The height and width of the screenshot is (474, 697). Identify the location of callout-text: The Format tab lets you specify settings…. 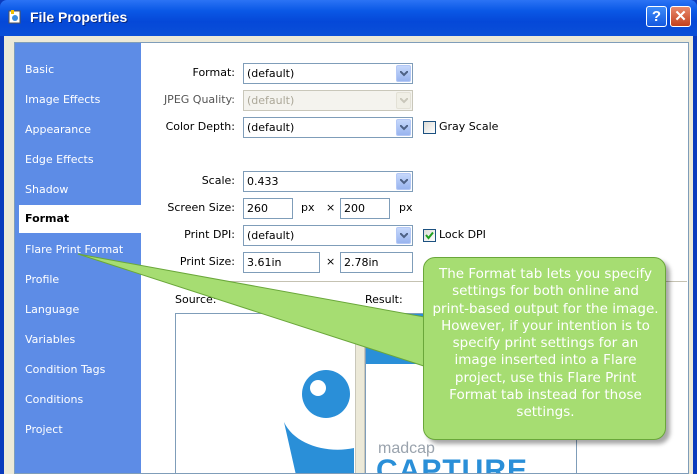
(545, 343).